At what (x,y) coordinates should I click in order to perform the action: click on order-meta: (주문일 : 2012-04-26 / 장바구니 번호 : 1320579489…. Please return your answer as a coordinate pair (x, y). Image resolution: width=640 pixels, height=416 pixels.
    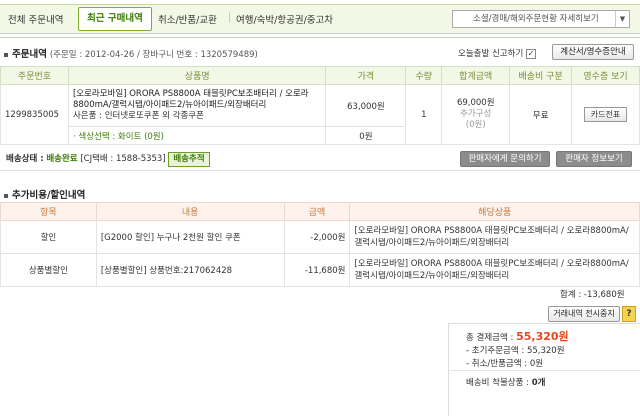
    Looking at the image, I should click on (153, 55).